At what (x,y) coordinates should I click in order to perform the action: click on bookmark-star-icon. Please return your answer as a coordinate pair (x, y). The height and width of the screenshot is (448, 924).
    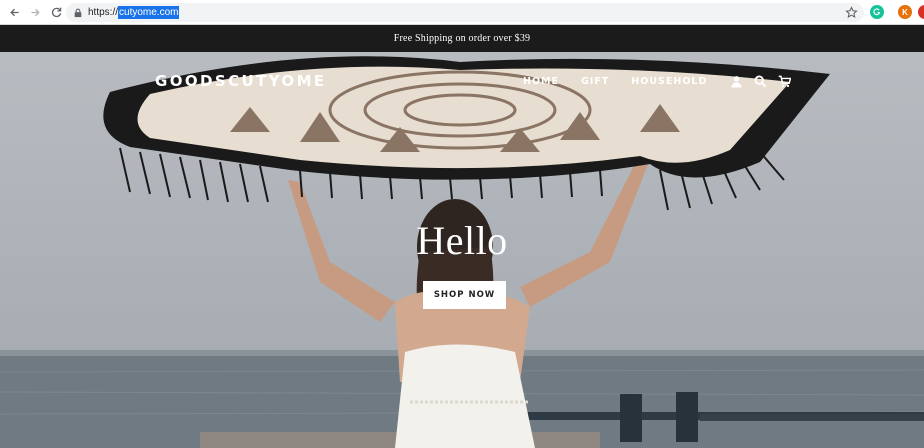
    Looking at the image, I should click on (851, 12).